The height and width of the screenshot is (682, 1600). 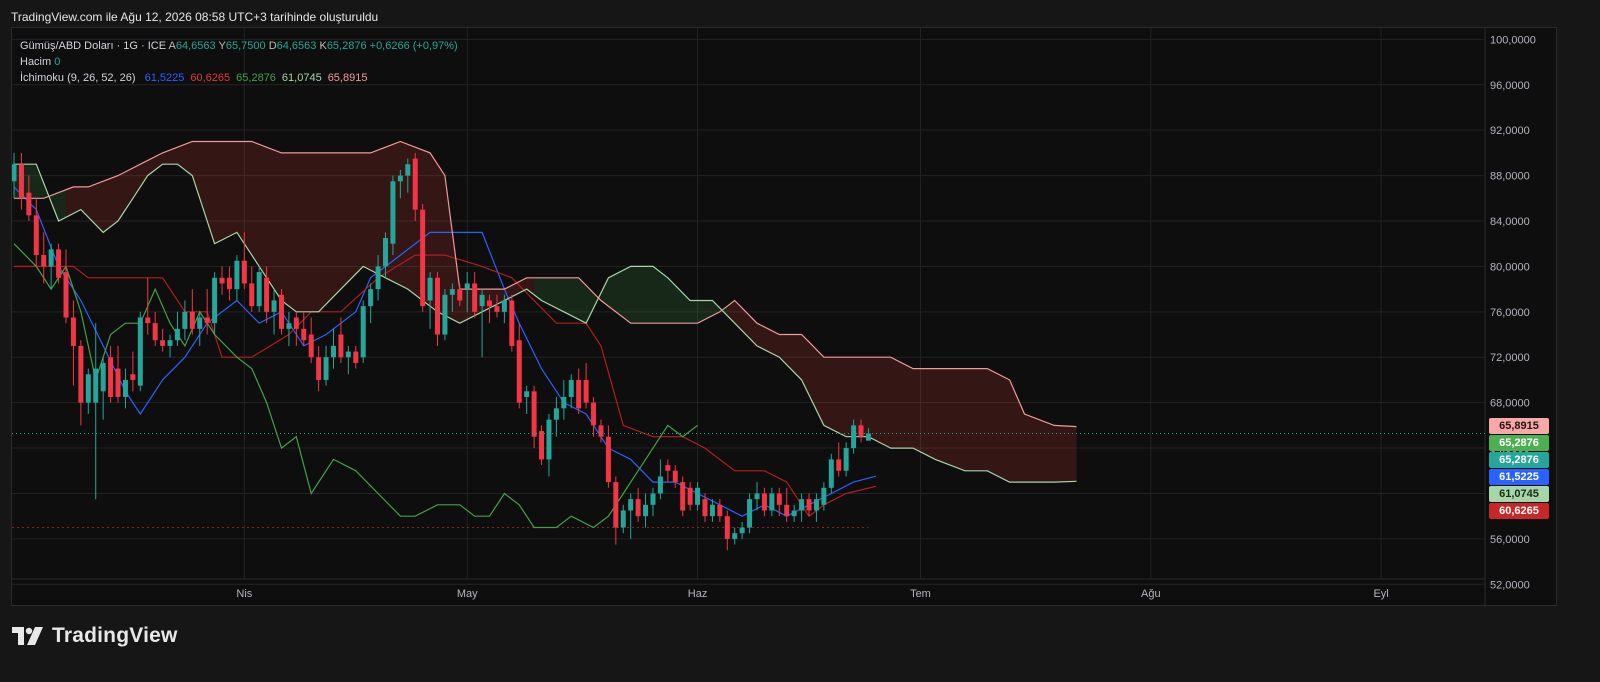 I want to click on tradingview-logo: TradingView, so click(x=95, y=636).